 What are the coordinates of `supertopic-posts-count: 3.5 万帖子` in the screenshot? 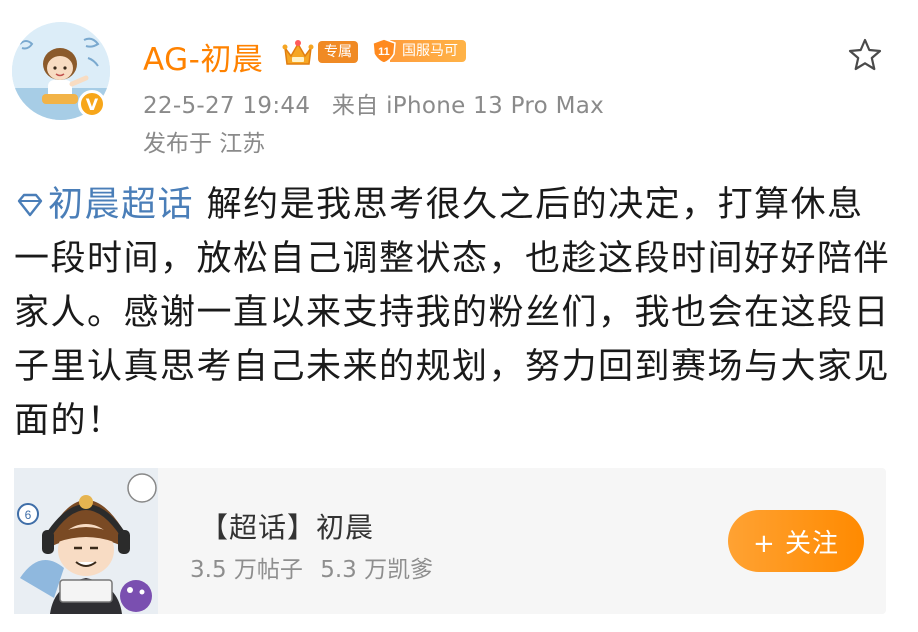 It's located at (246, 570).